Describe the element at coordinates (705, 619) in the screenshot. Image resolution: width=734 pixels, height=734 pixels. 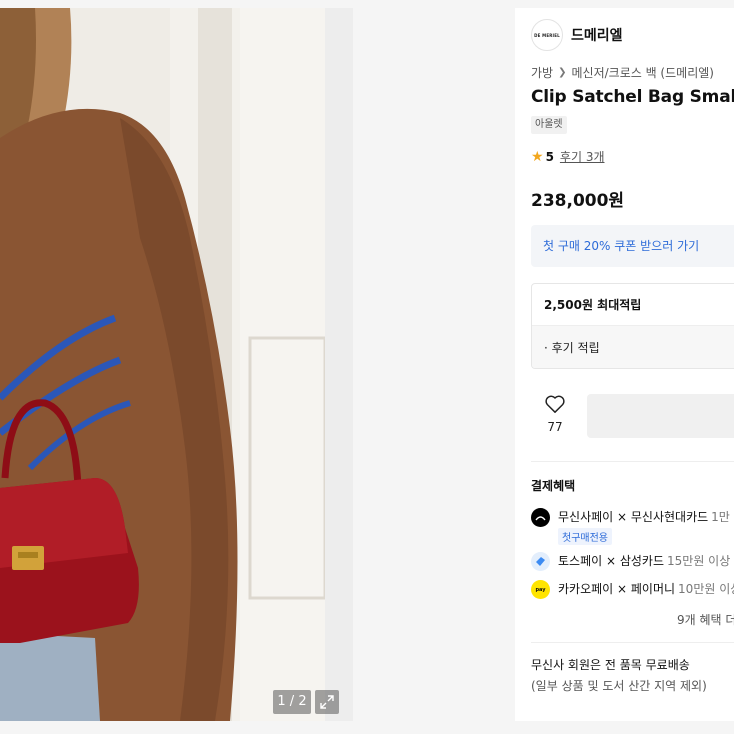
I see `more-benefits-link: 9개 혜택 더보기` at that location.